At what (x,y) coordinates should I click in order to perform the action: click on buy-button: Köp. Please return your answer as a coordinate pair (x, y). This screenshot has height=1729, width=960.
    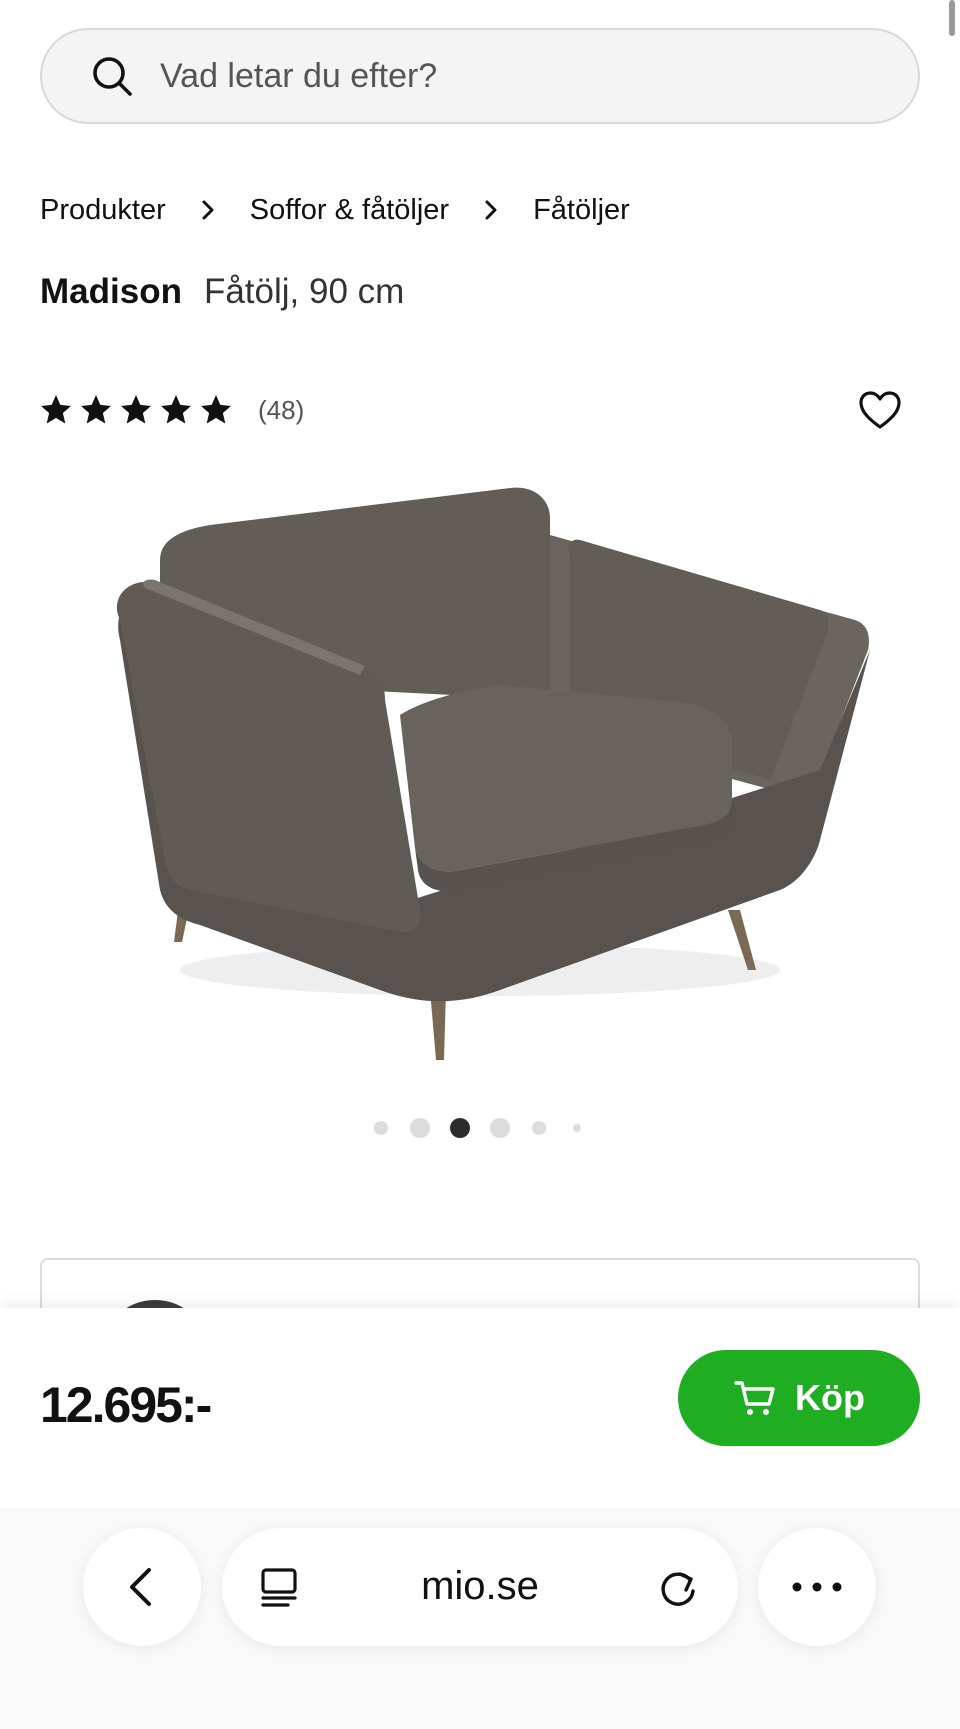
    Looking at the image, I should click on (799, 1398).